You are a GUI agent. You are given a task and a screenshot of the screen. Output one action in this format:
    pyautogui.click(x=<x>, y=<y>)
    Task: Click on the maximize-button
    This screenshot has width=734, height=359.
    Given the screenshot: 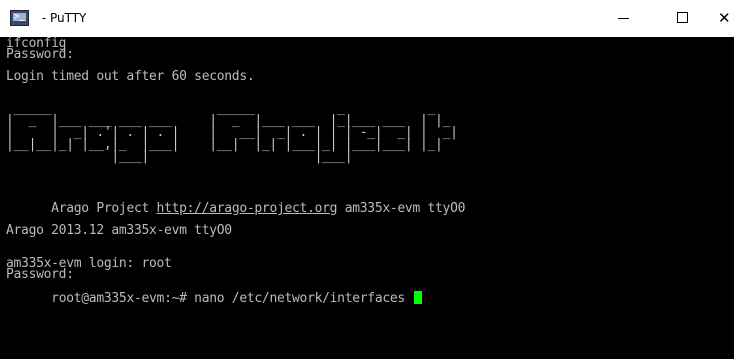 What is the action you would take?
    pyautogui.click(x=683, y=18)
    